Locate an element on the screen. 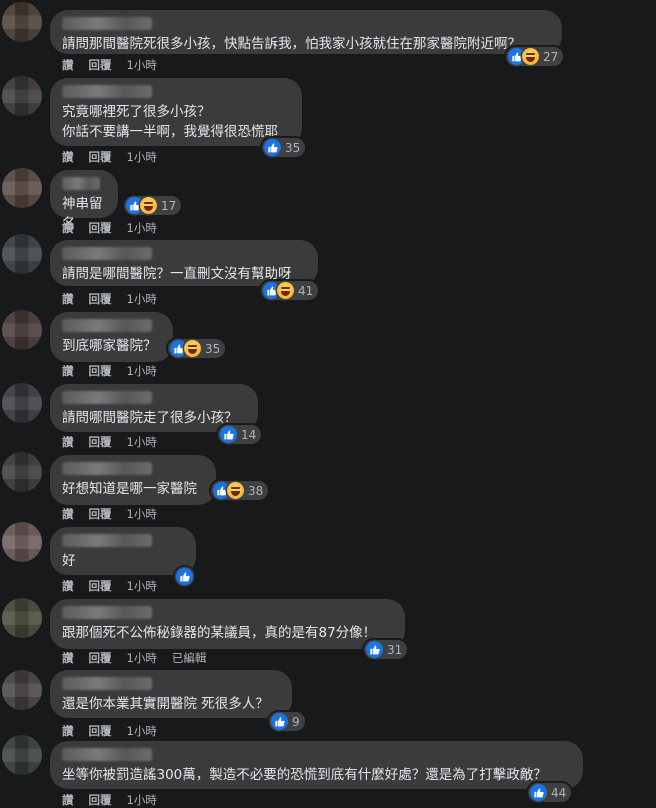  reactions-summary: 9 is located at coordinates (287, 721).